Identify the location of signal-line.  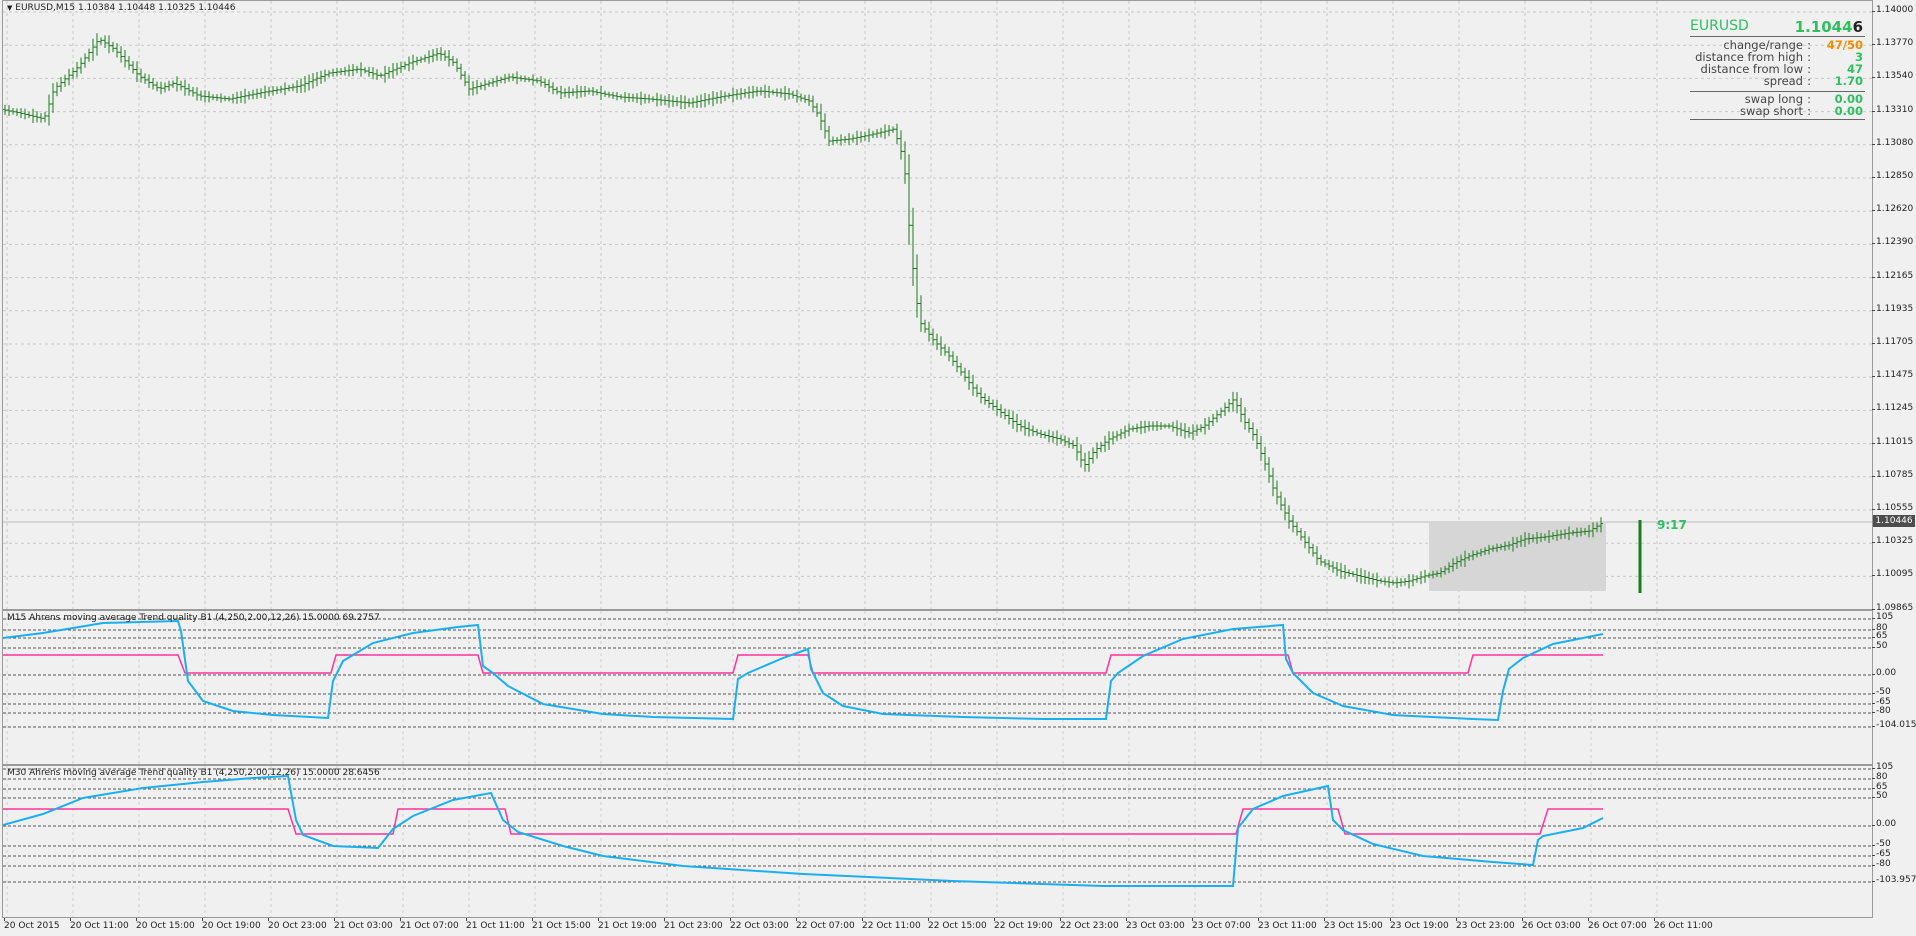
(803, 664).